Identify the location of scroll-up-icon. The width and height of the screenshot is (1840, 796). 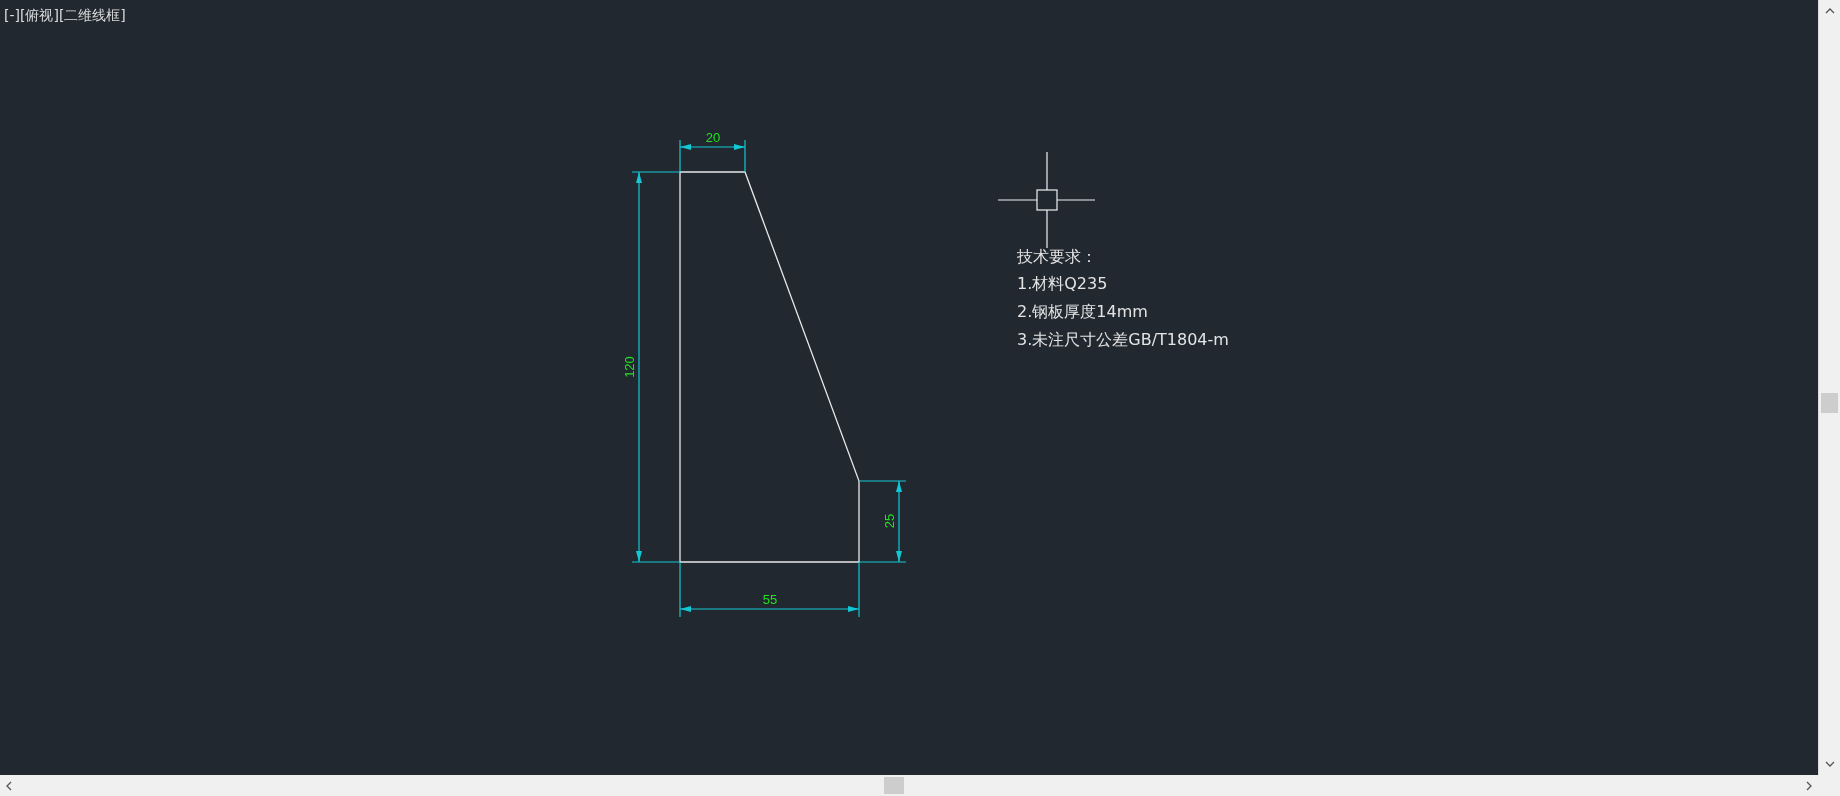
(1829, 11).